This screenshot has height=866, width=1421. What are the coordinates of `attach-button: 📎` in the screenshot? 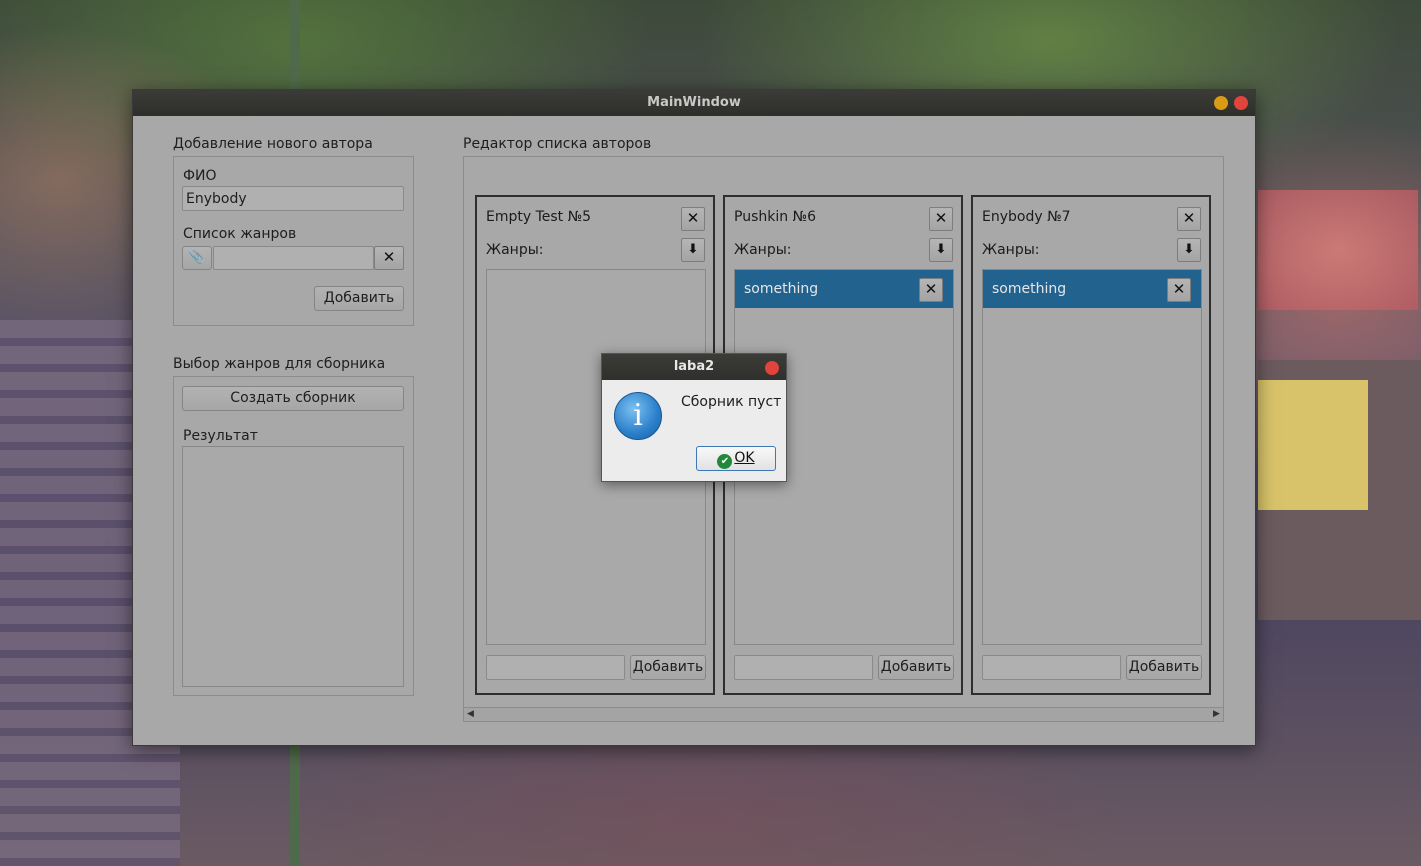 It's located at (197, 258).